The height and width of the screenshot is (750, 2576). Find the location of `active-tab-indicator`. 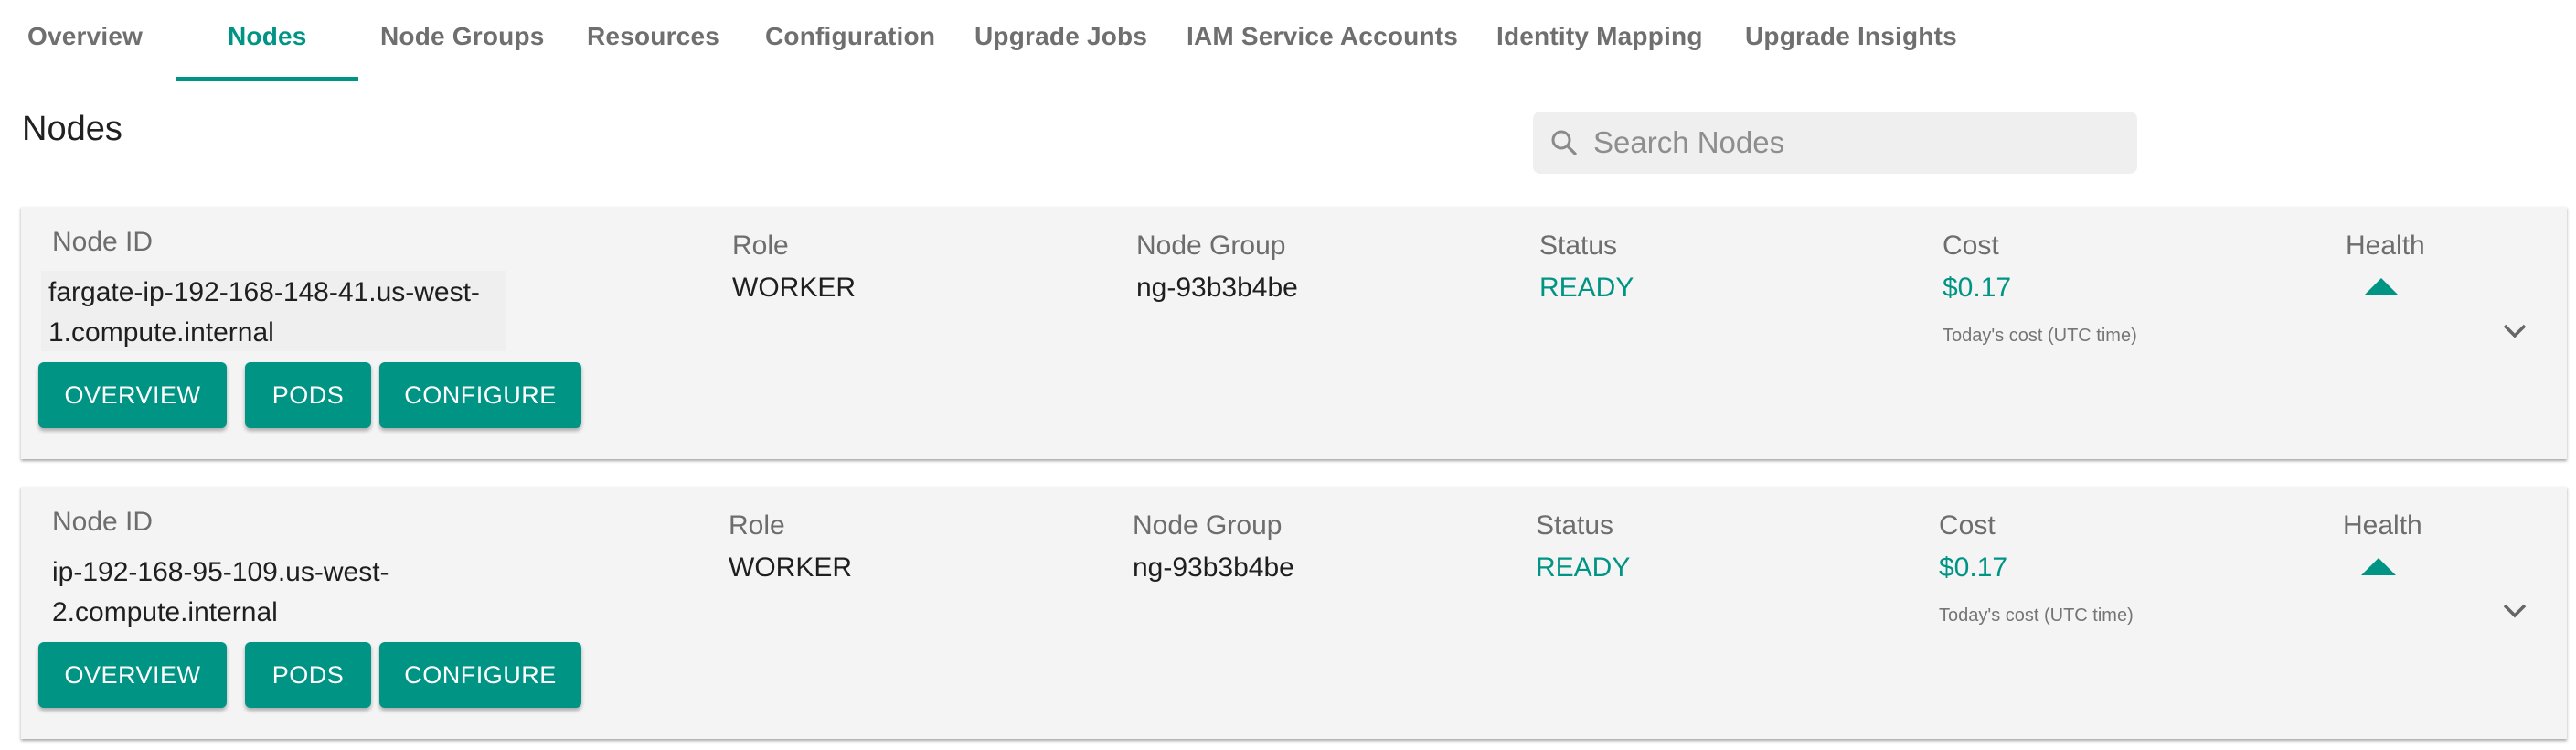

active-tab-indicator is located at coordinates (267, 79).